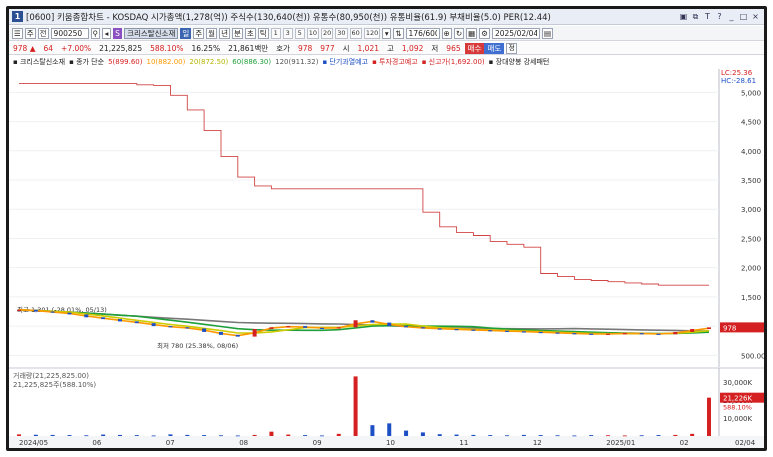  Describe the element at coordinates (729, 328) in the screenshot. I see `current-price-label: 978` at that location.